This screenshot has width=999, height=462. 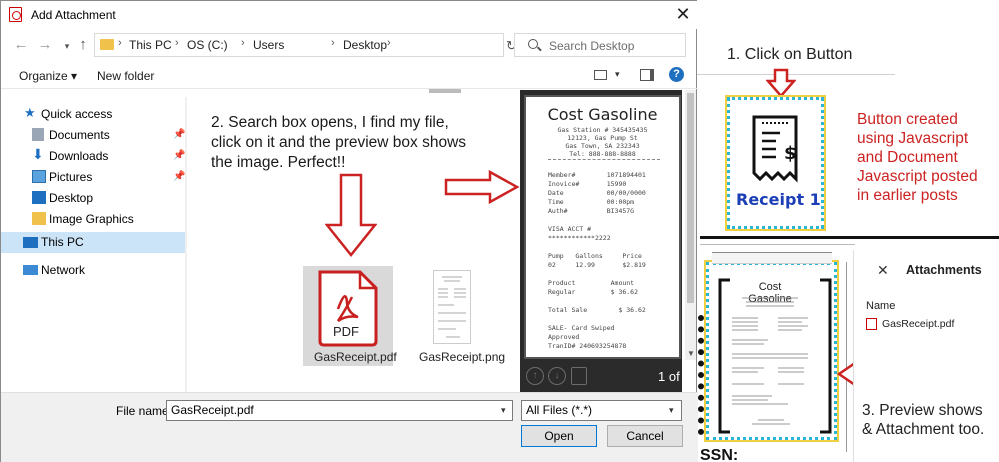 I want to click on page-info: 1 of 1, so click(x=674, y=376).